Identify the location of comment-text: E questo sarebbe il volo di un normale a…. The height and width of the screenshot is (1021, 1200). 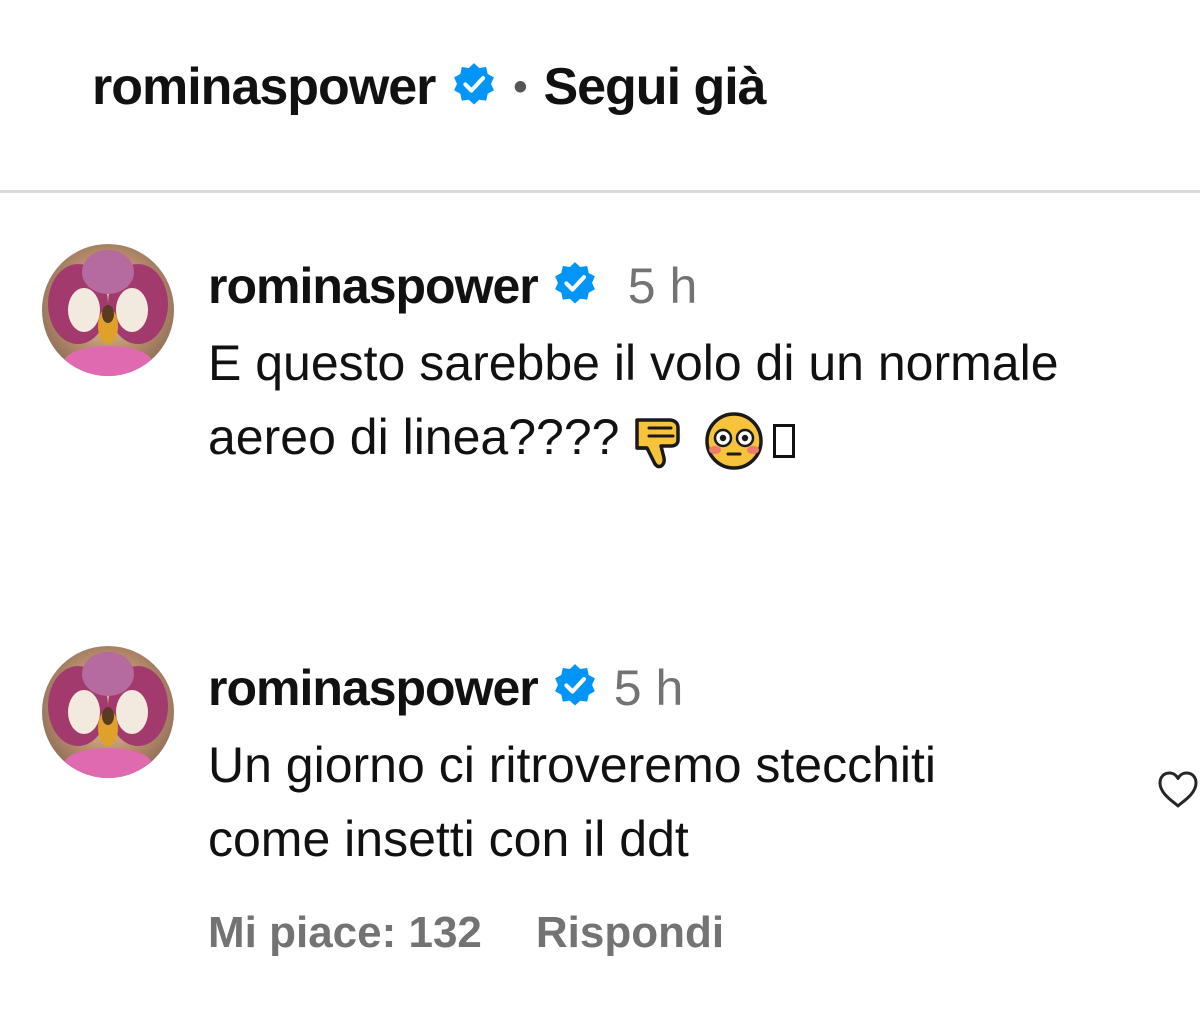
(704, 400).